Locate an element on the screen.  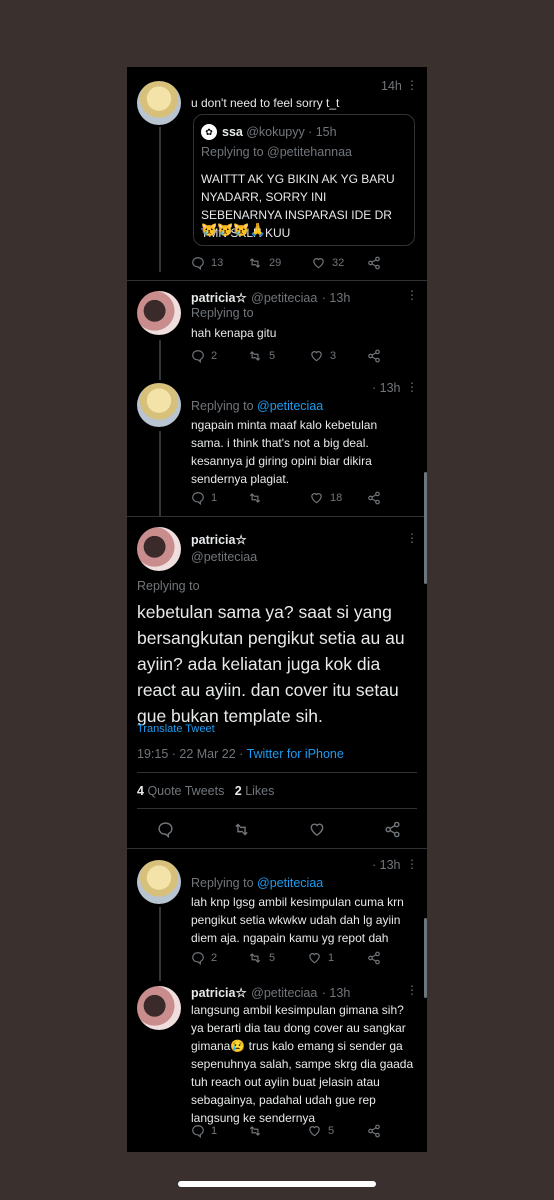
quoted-replying: Replying to @petitehannaa is located at coordinates (277, 152).